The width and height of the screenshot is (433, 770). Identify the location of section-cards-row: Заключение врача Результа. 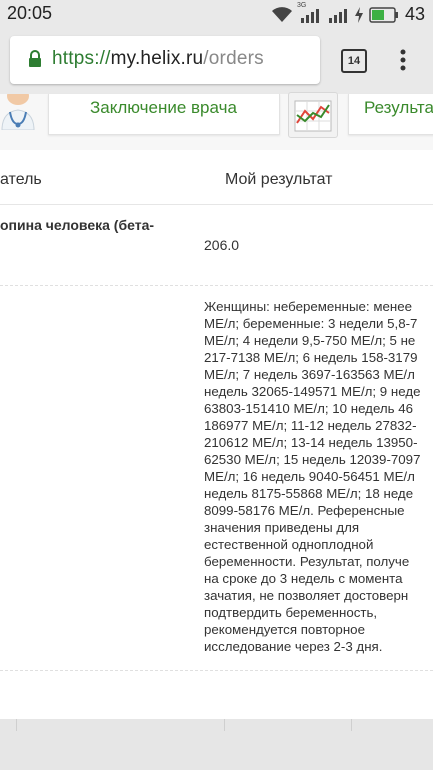
(216, 122).